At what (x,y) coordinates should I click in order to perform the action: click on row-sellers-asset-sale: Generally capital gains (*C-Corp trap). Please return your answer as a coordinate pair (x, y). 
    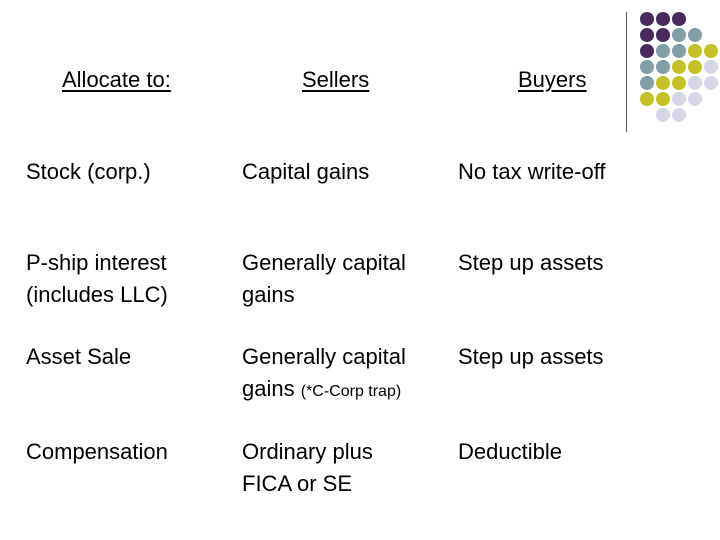
    Looking at the image, I should click on (324, 374).